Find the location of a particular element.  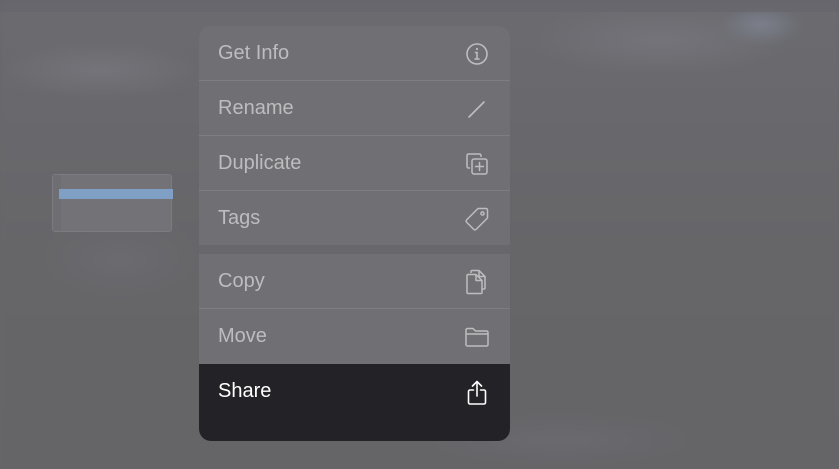

menu-section-separator is located at coordinates (354, 249).